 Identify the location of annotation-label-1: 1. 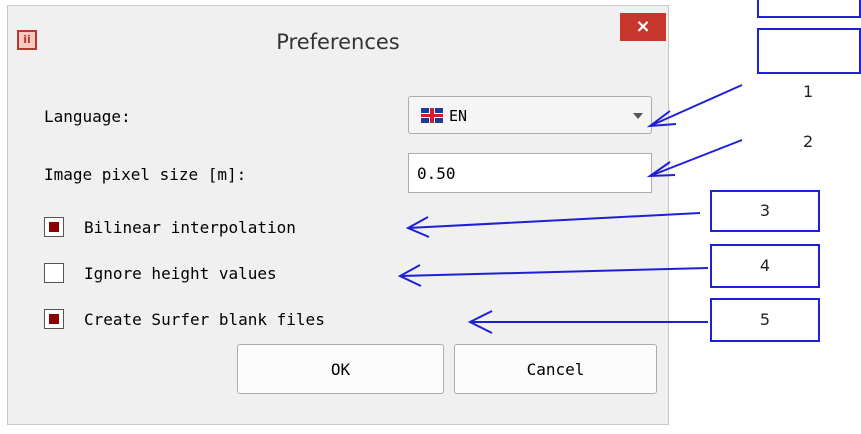
(808, 91).